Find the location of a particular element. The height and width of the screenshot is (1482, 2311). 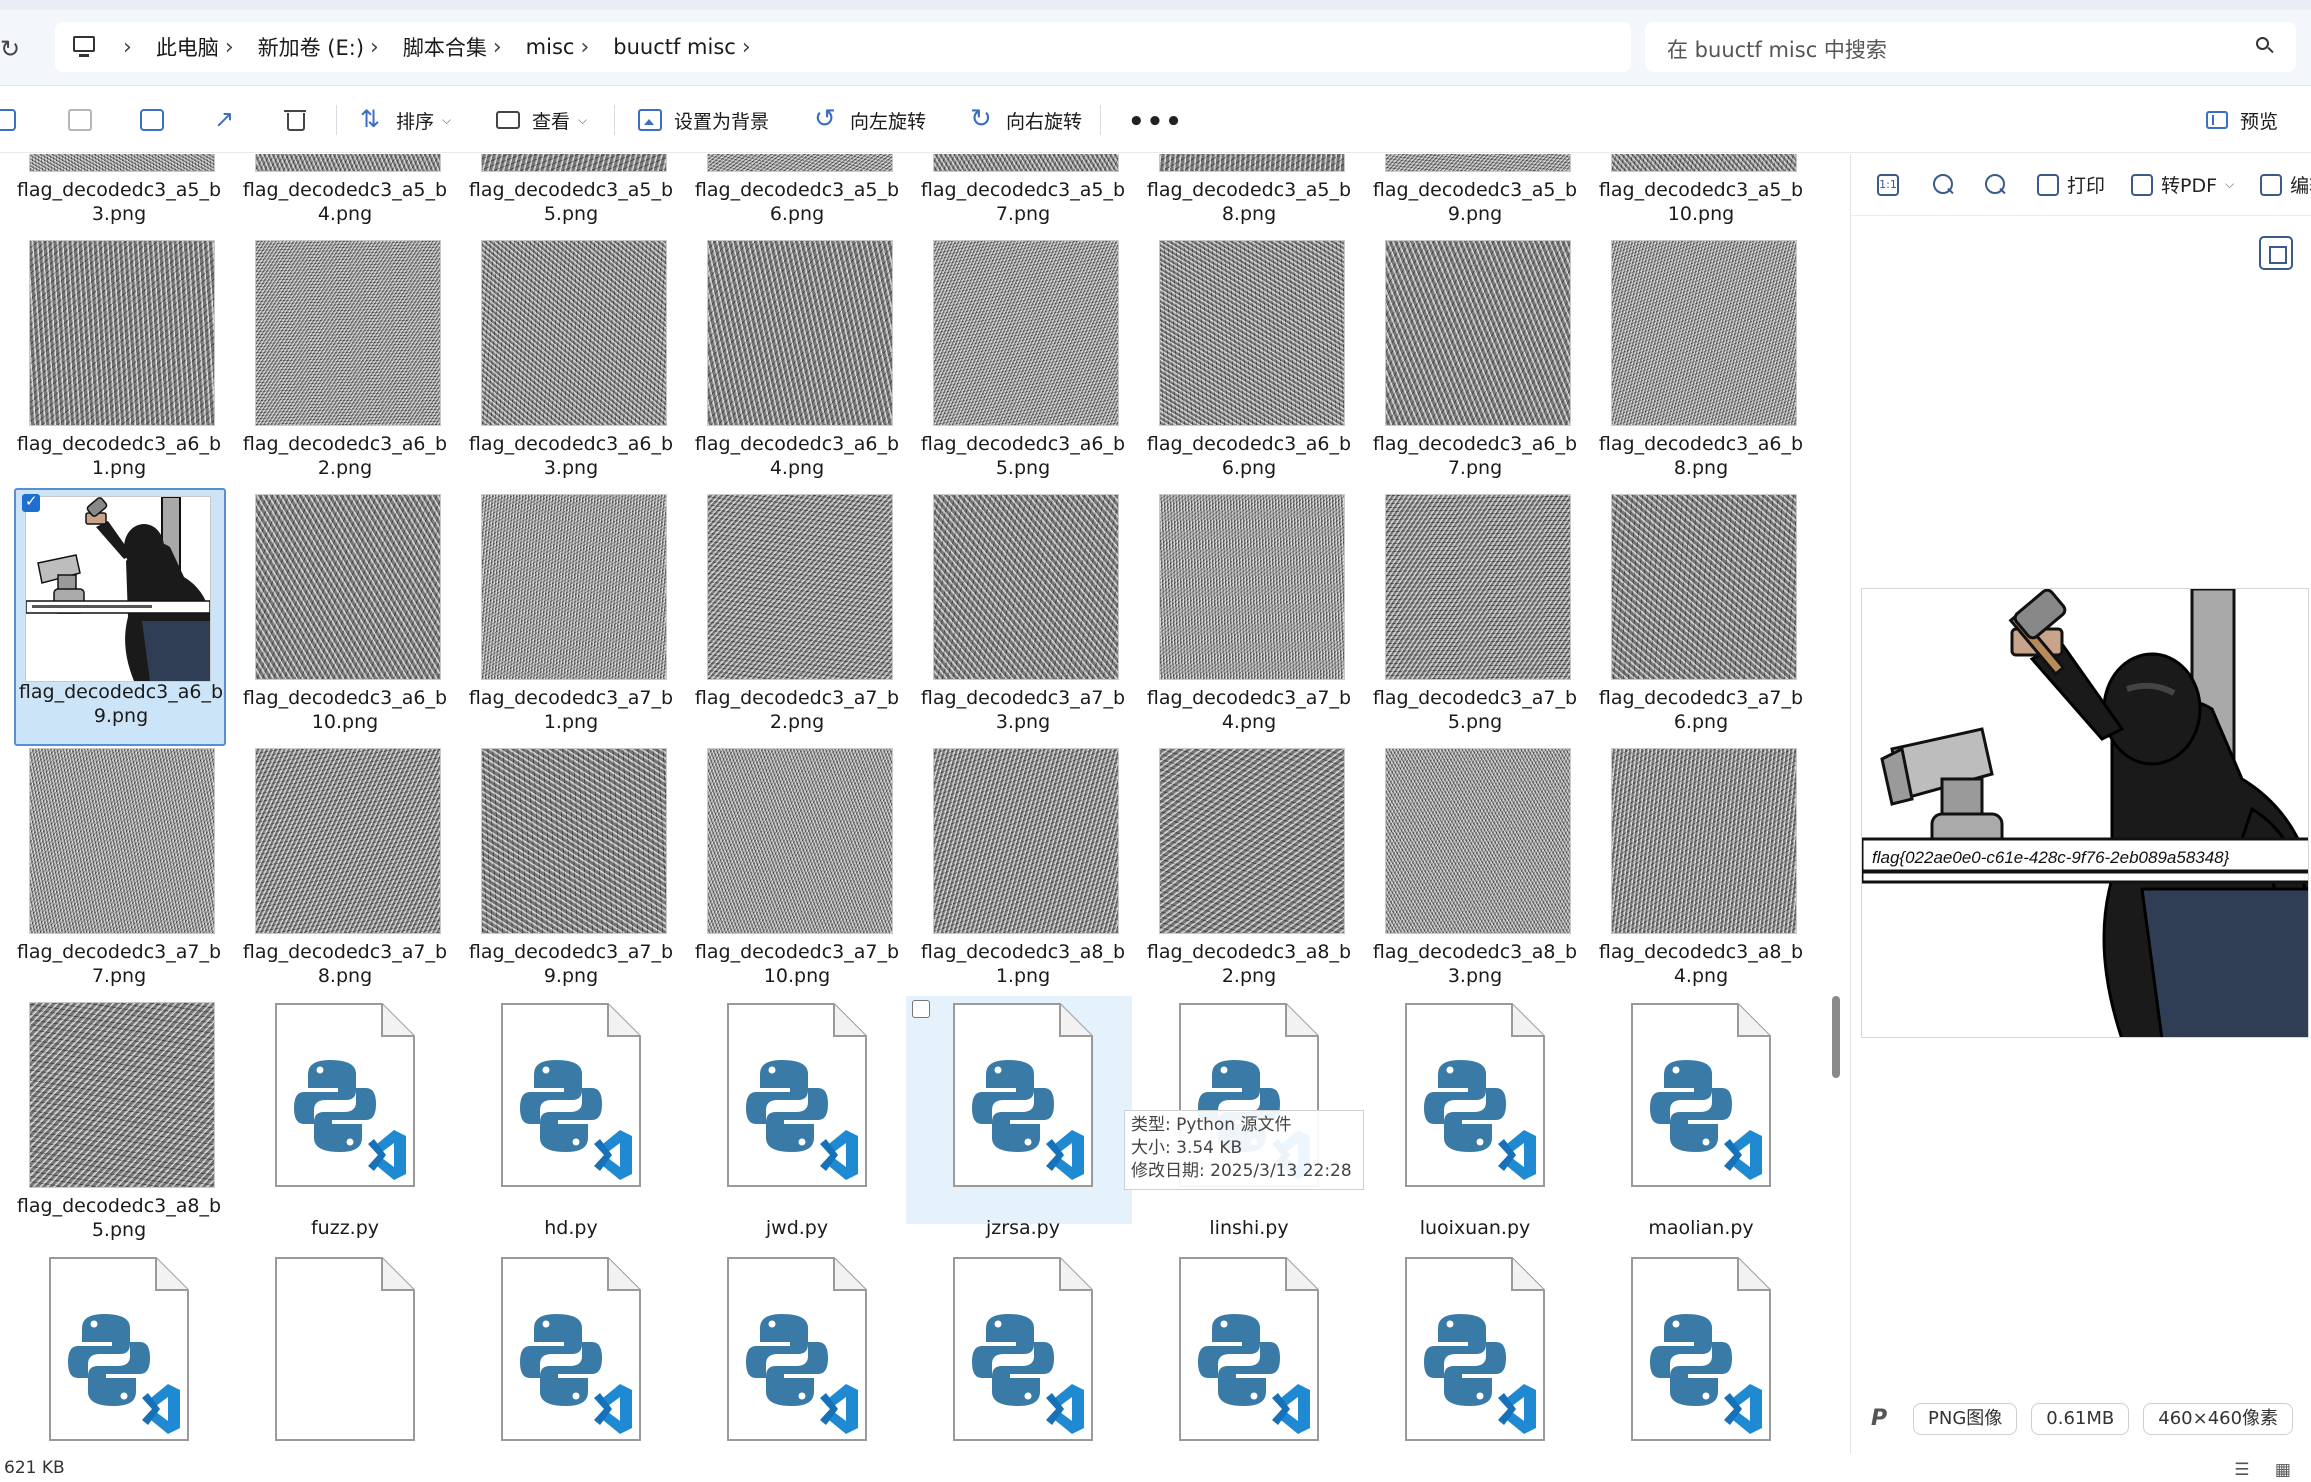

python-file-item: rsa.py is located at coordinates (797, 1355).